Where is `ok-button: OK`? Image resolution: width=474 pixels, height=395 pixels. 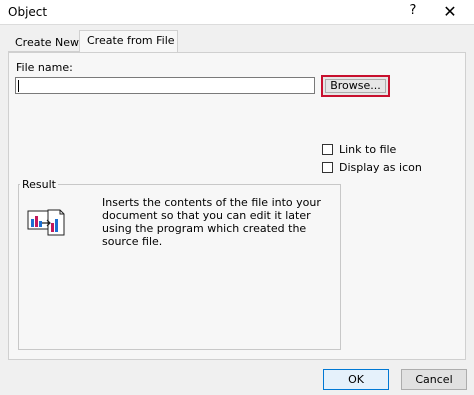 ok-button: OK is located at coordinates (356, 379).